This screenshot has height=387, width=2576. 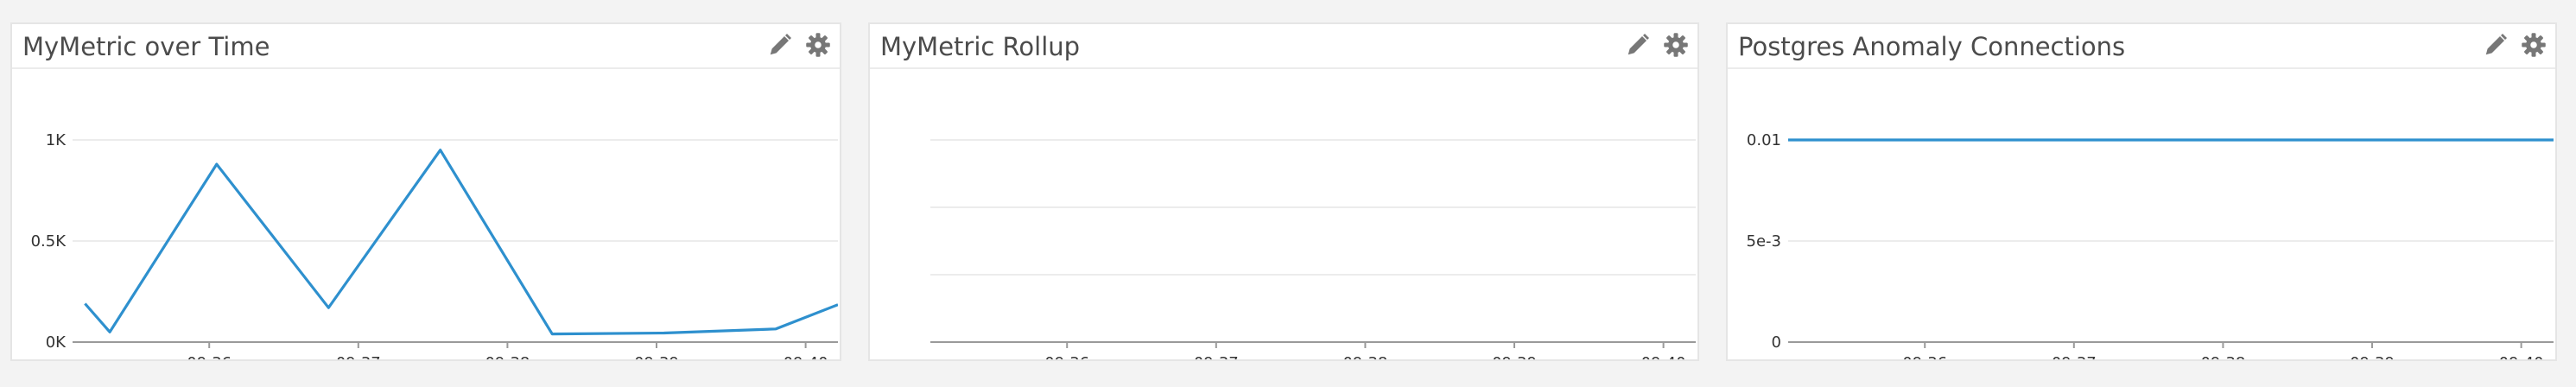 I want to click on panel-title: Postgres Anomaly Connections, so click(x=1932, y=46).